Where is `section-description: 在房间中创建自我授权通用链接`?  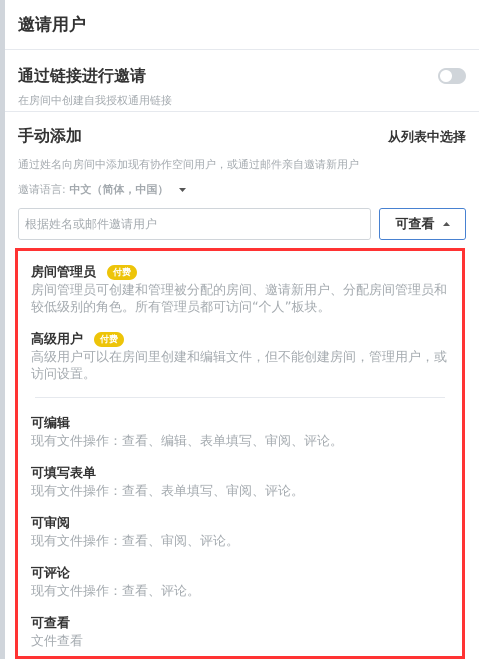
section-description: 在房间中创建自我授权通用链接 is located at coordinates (95, 100).